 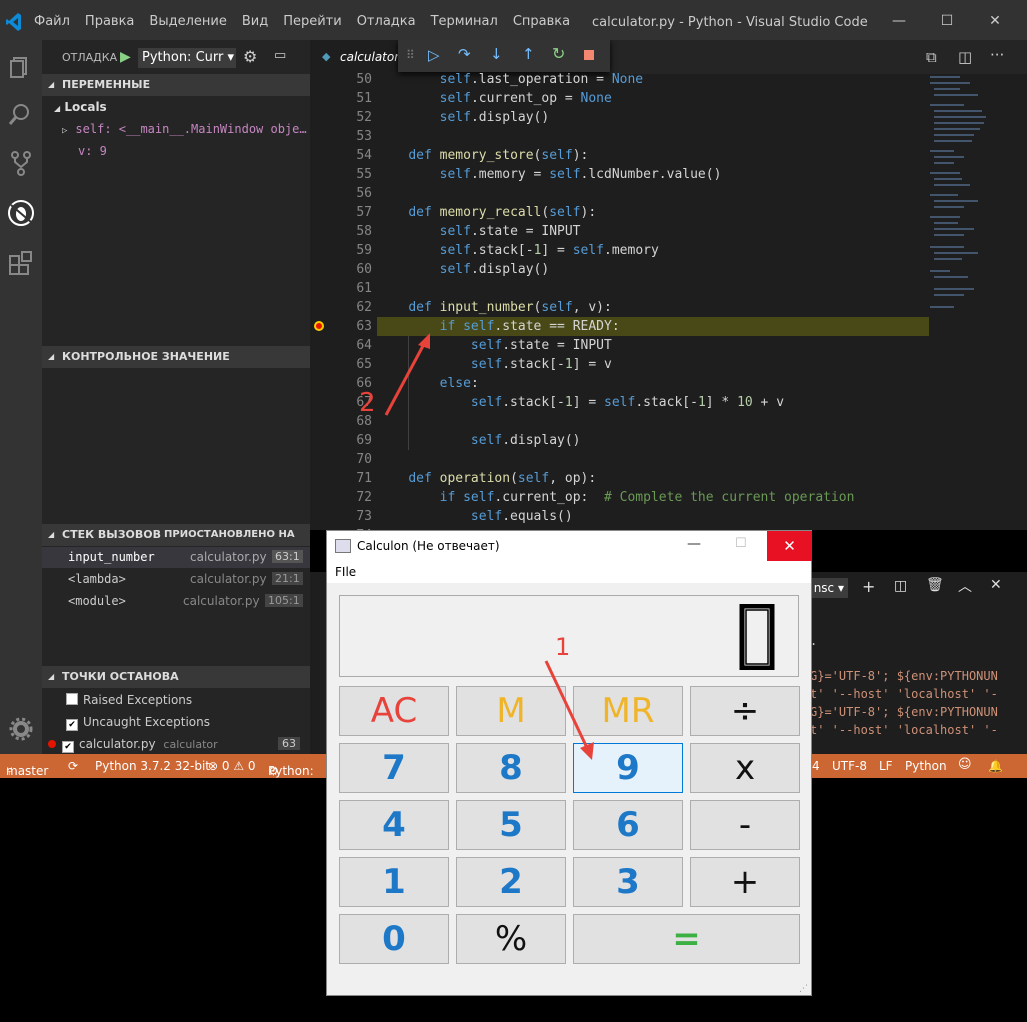 I want to click on annotation-overlay, so click(x=489, y=546).